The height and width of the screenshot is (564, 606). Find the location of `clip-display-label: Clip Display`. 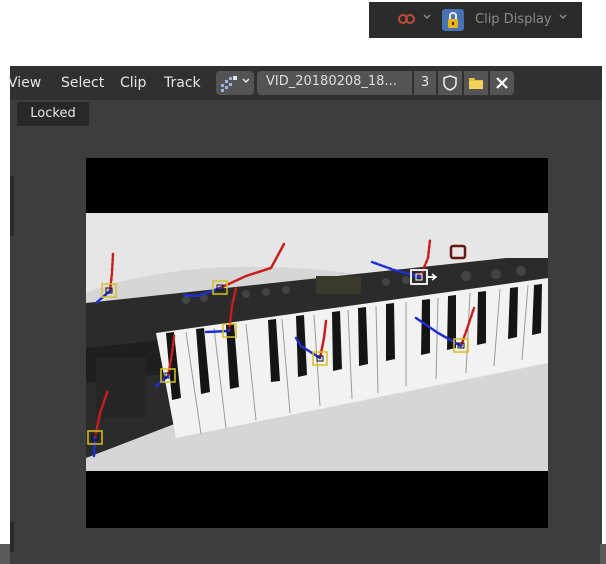

clip-display-label: Clip Display is located at coordinates (513, 19).